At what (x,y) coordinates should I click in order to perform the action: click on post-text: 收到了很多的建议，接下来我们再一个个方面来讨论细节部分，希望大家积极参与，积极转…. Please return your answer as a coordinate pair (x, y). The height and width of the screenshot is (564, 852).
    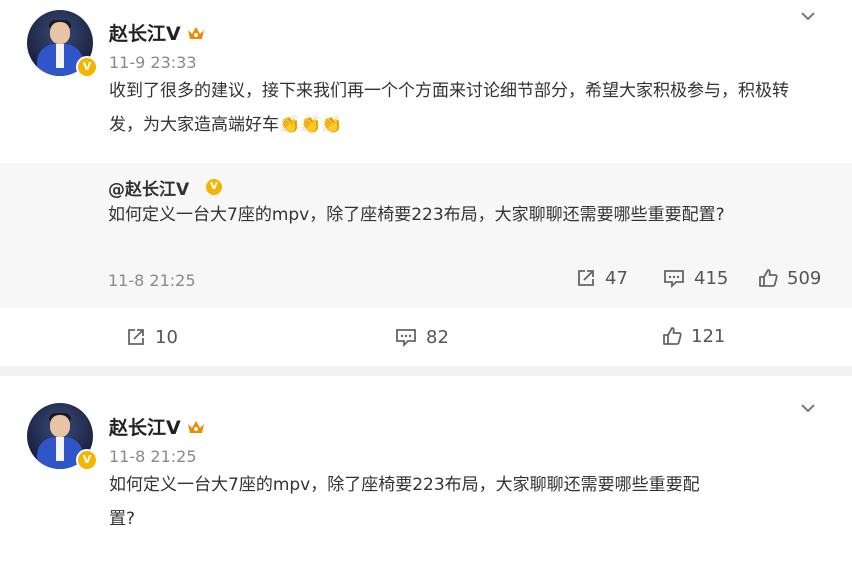
    Looking at the image, I should click on (449, 108).